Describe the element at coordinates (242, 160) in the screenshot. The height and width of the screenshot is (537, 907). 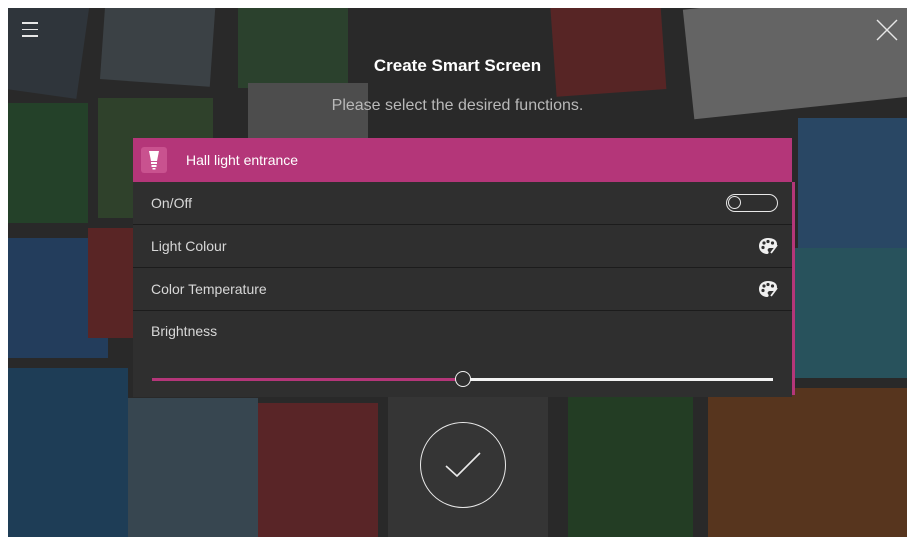
I see `device-name: Hall light entrance` at that location.